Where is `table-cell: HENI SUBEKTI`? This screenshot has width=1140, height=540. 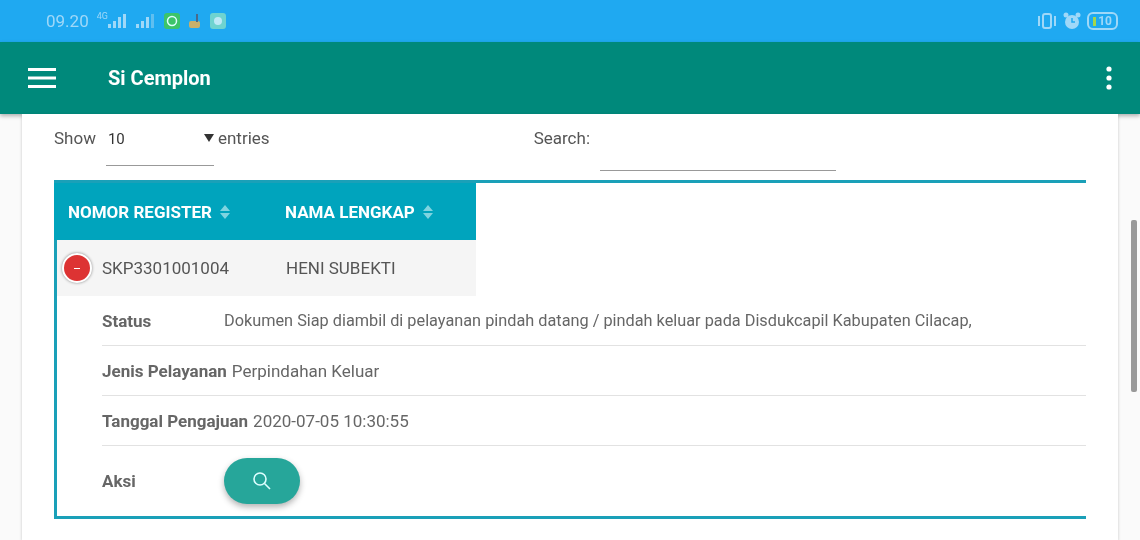 table-cell: HENI SUBEKTI is located at coordinates (341, 268).